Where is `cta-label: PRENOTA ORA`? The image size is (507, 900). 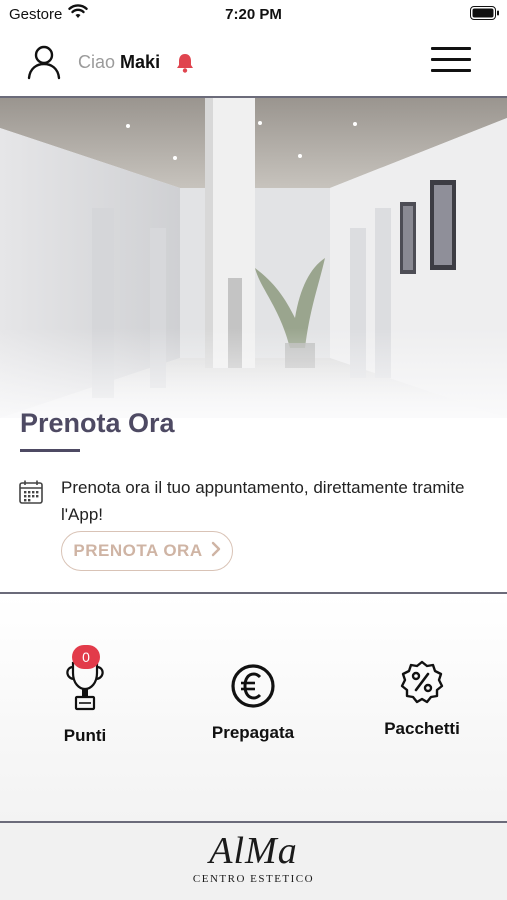 cta-label: PRENOTA ORA is located at coordinates (138, 550).